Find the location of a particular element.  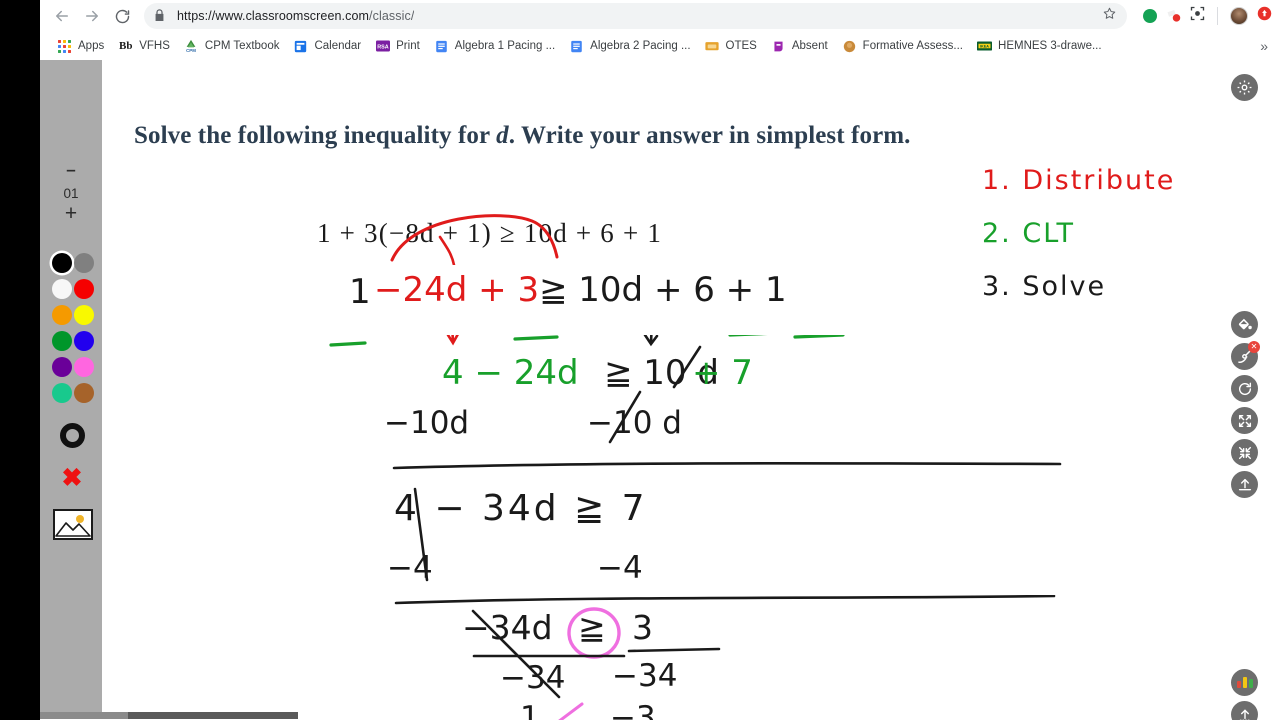

traffic-light-icon is located at coordinates (1244, 682).